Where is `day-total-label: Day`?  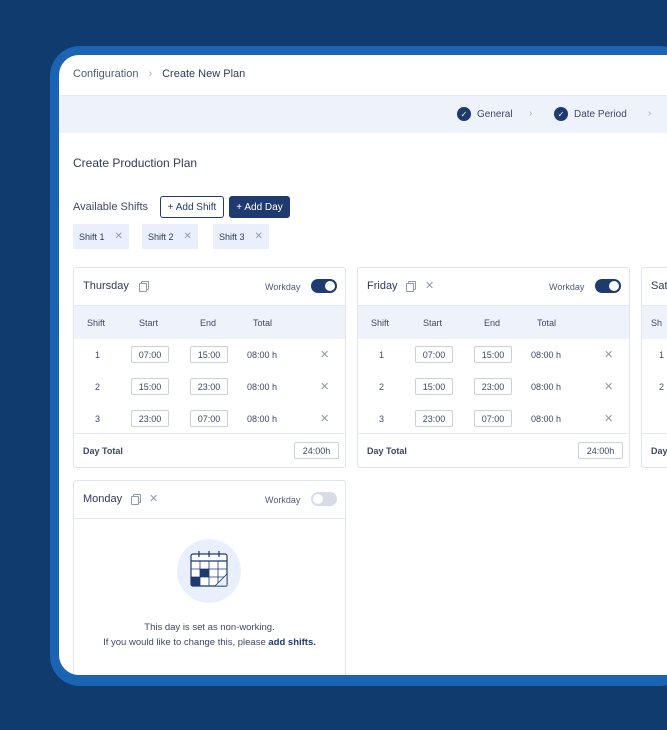 day-total-label: Day is located at coordinates (659, 451).